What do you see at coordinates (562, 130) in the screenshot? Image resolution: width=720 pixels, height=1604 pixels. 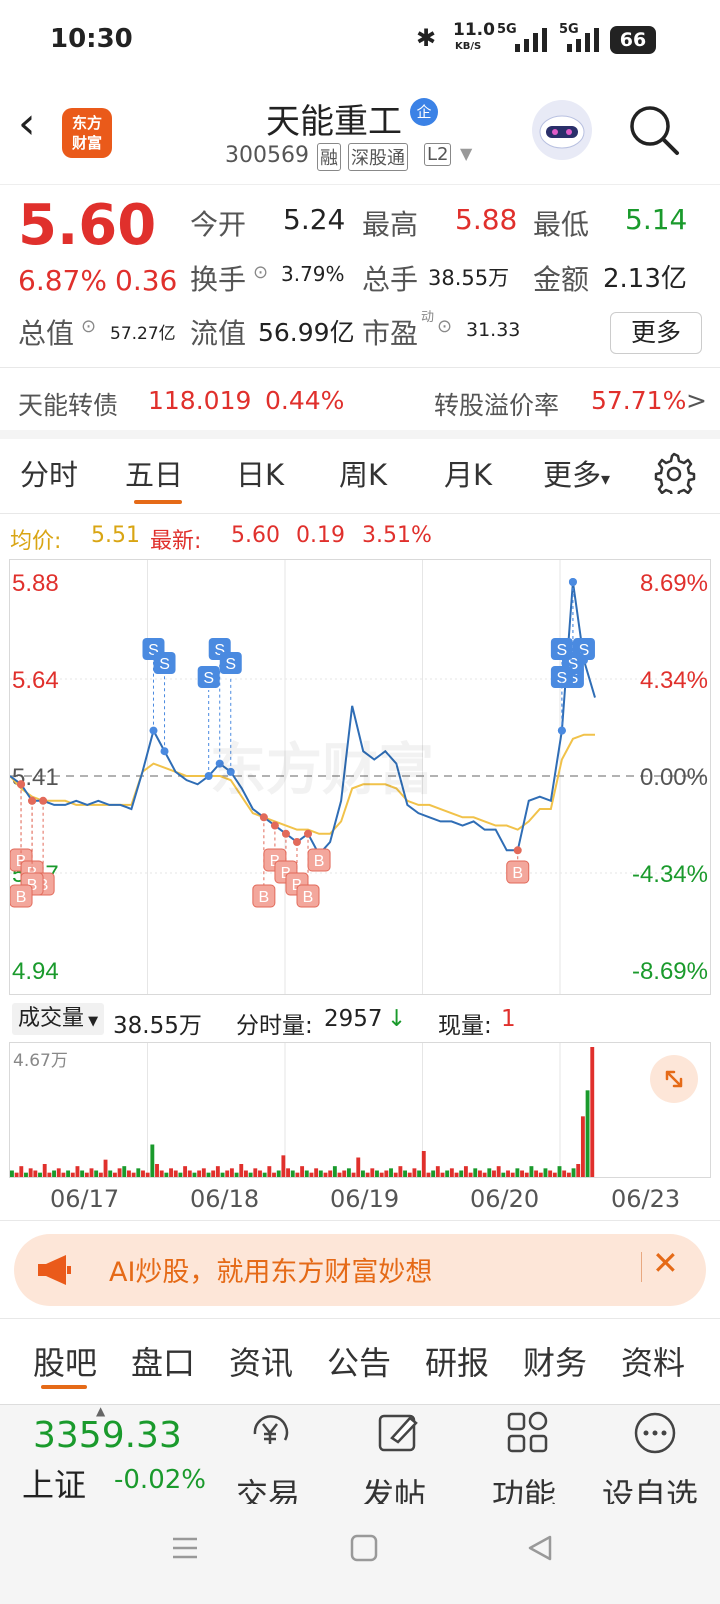 I see `robot-avatar-icon` at bounding box center [562, 130].